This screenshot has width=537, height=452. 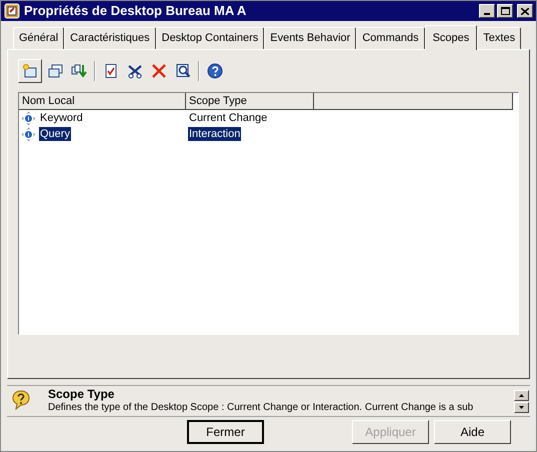 I want to click on magnifier-icon, so click(x=183, y=71).